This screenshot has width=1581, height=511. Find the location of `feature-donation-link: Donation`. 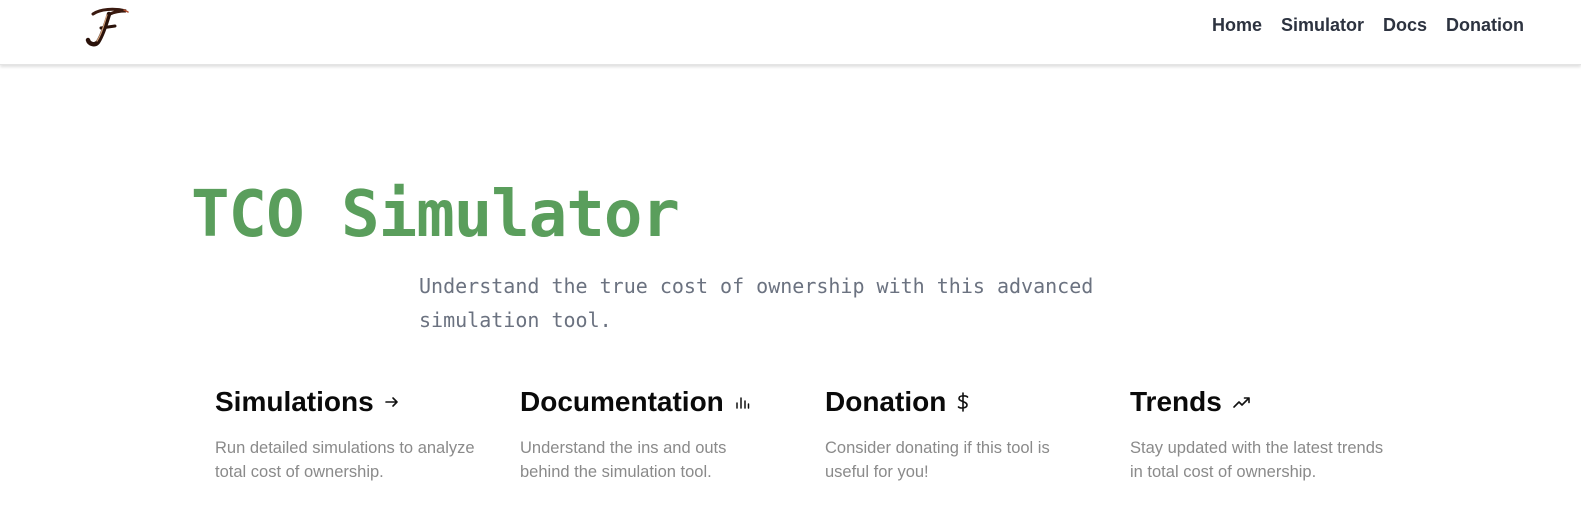

feature-donation-link: Donation is located at coordinates (955, 402).